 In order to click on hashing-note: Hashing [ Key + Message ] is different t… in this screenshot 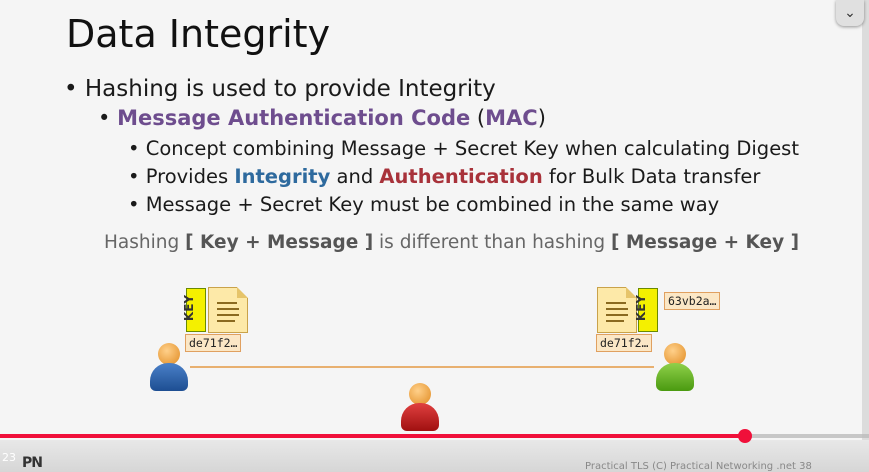, I will do `click(451, 242)`.